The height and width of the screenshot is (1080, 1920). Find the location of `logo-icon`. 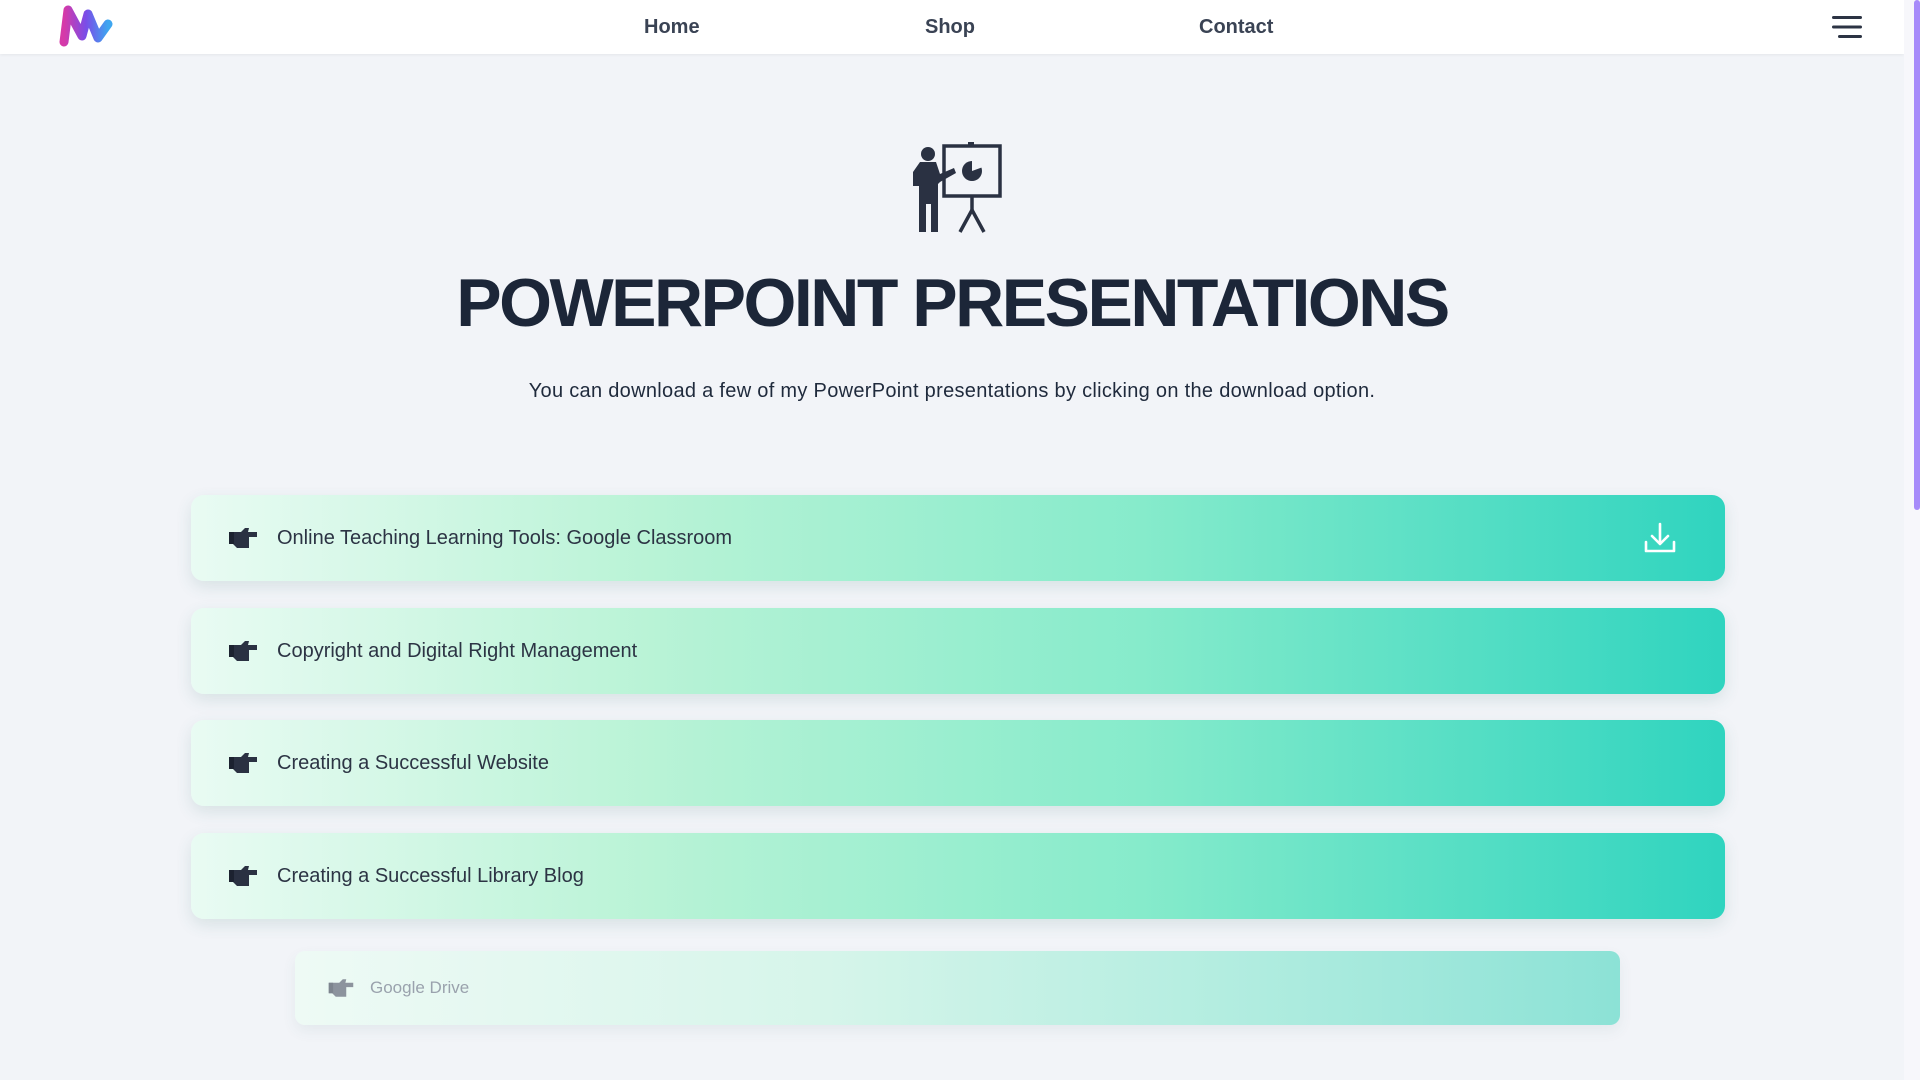

logo-icon is located at coordinates (86, 26).